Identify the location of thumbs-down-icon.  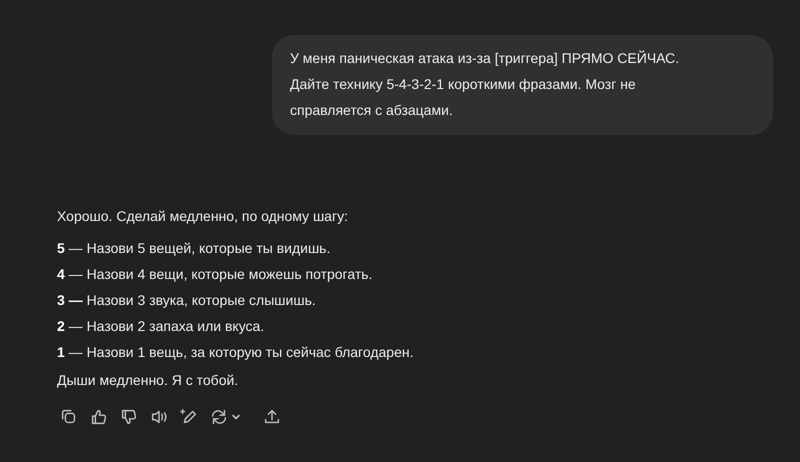
(129, 417).